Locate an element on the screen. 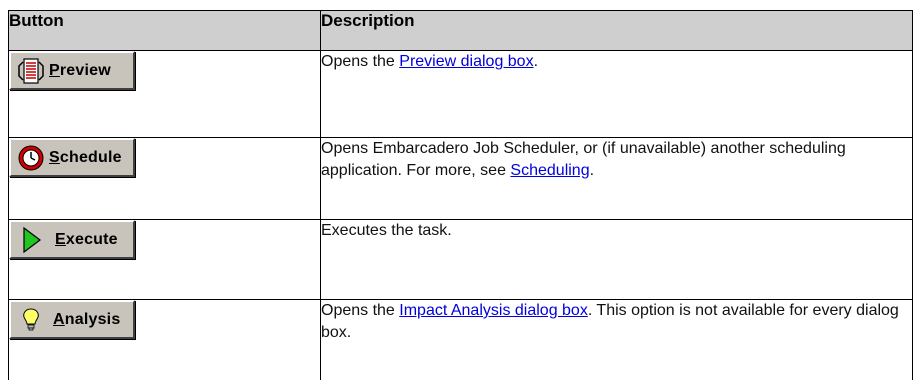  schedule-button-label: Schedule is located at coordinates (85, 158).